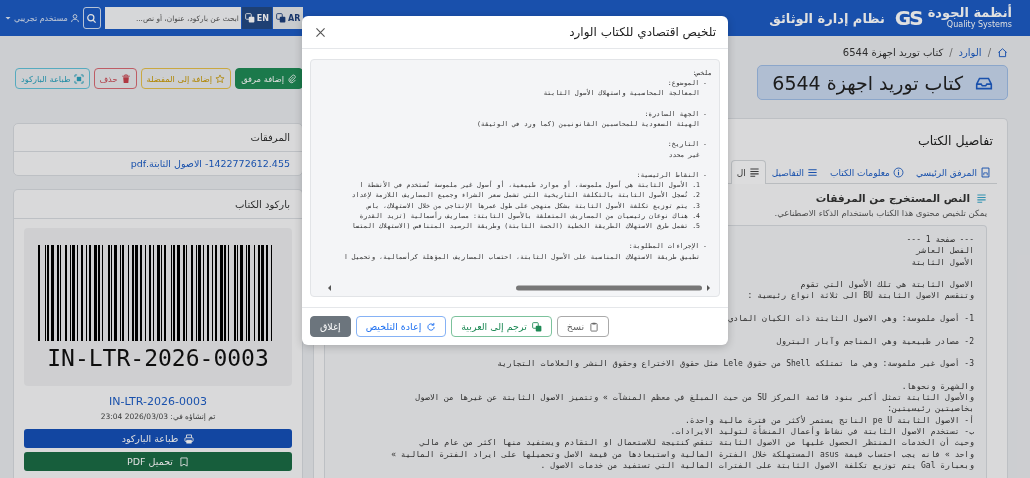  Describe the element at coordinates (945, 251) in the screenshot. I see `text-line: الفصل العاشر` at that location.